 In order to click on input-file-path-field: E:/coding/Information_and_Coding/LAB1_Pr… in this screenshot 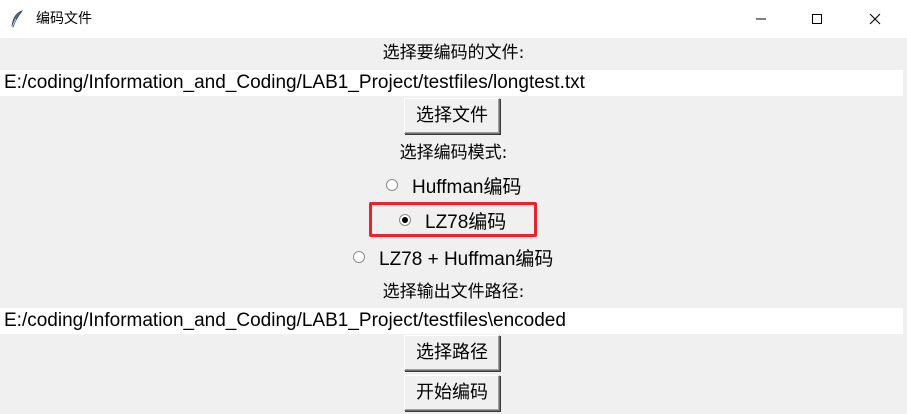, I will do `click(451, 83)`.